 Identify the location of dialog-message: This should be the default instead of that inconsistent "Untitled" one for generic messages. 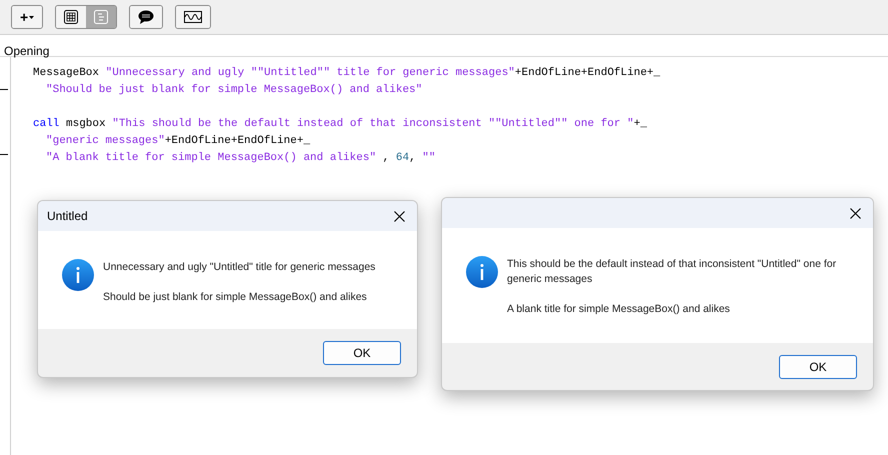
(672, 272).